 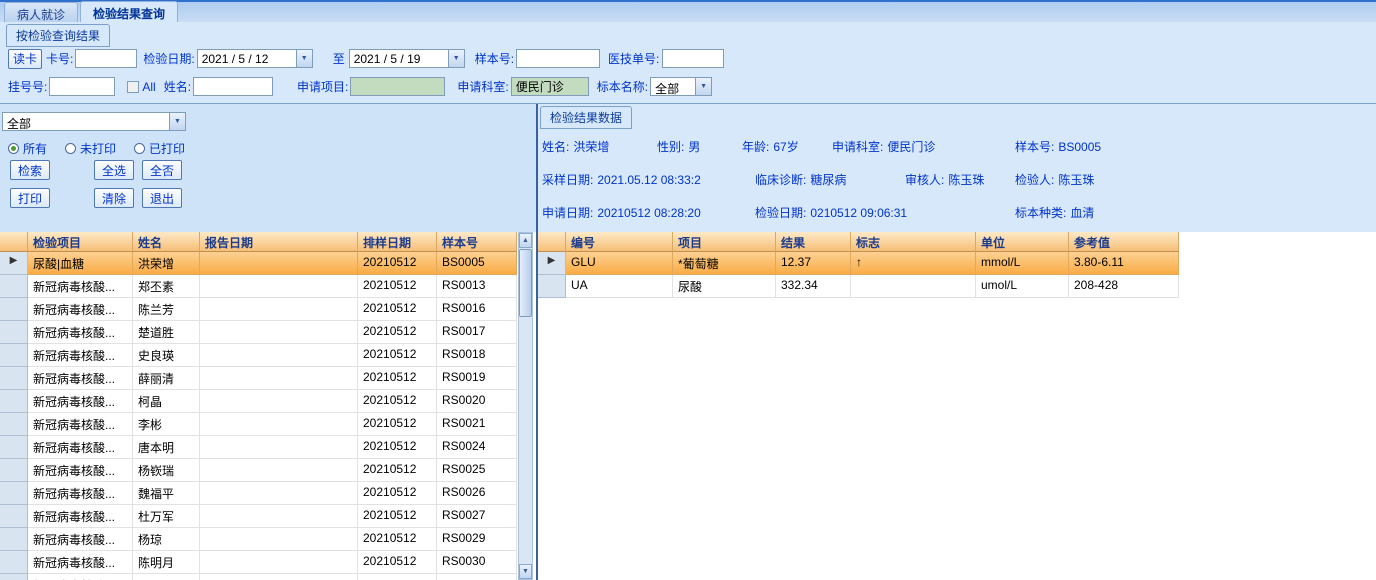 I want to click on table-cell: 208-428, so click(x=1124, y=286).